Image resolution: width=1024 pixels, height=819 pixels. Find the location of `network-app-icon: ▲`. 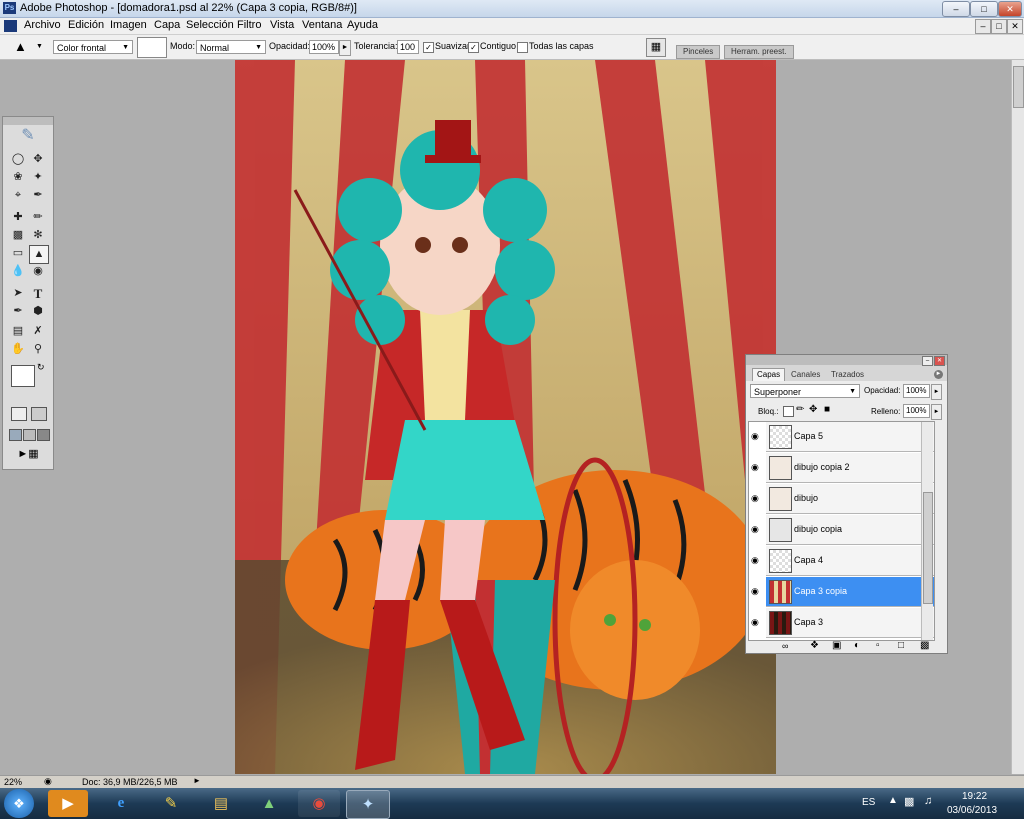

network-app-icon: ▲ is located at coordinates (269, 803).